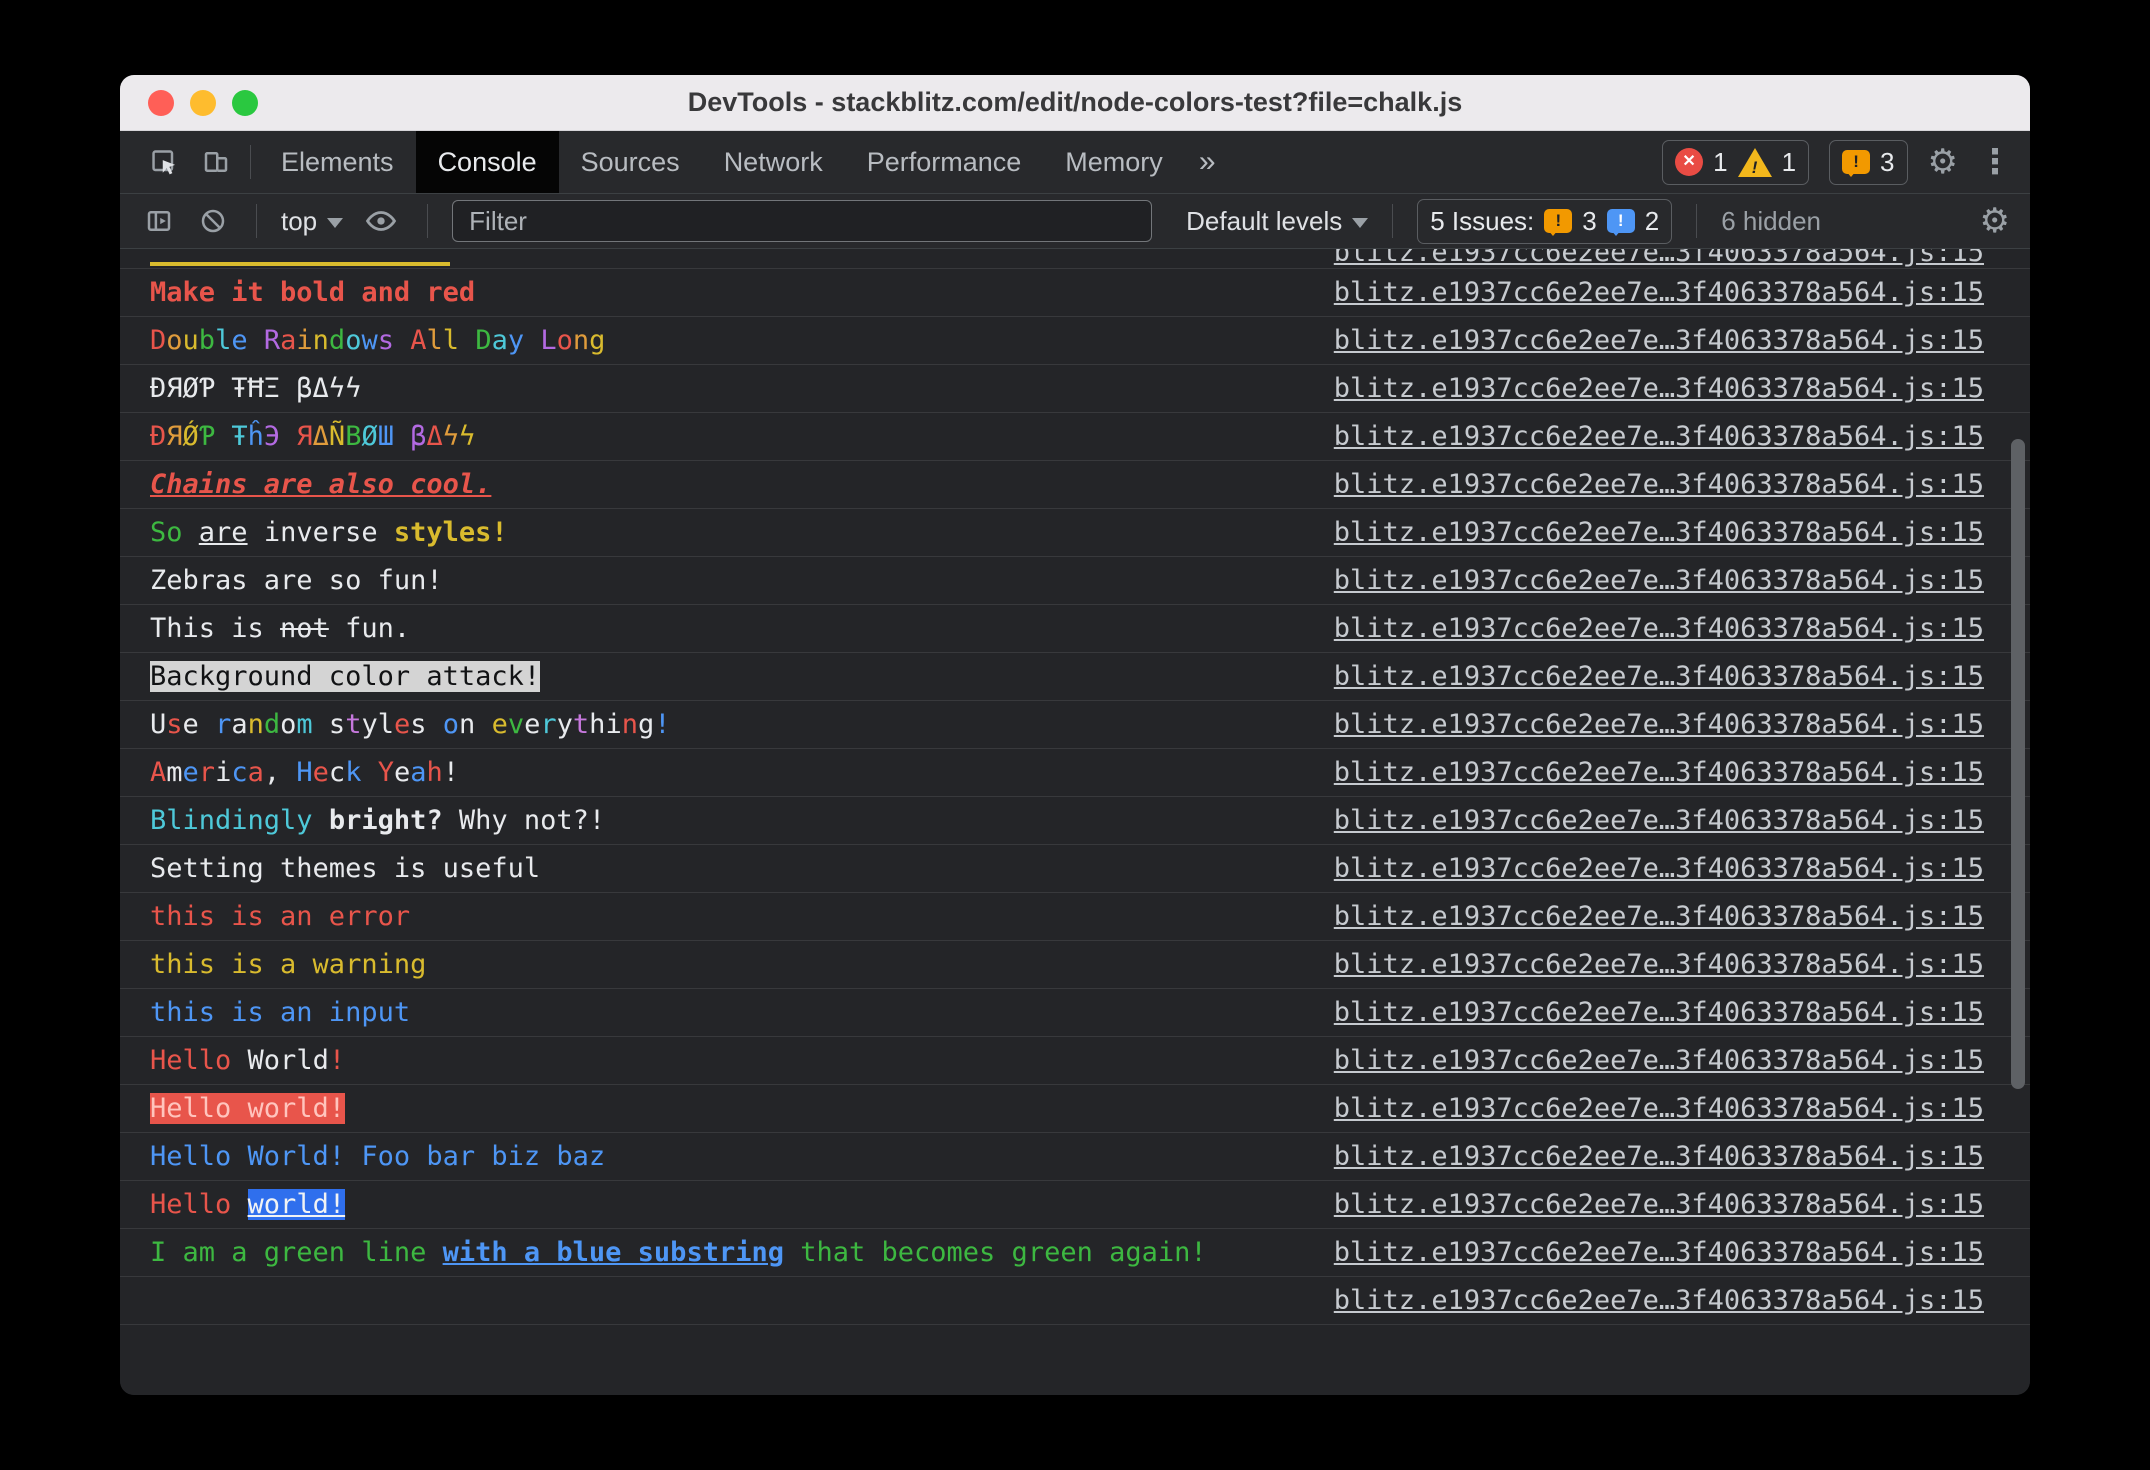  What do you see at coordinates (1114, 162) in the screenshot?
I see `tab-memory: Memory` at bounding box center [1114, 162].